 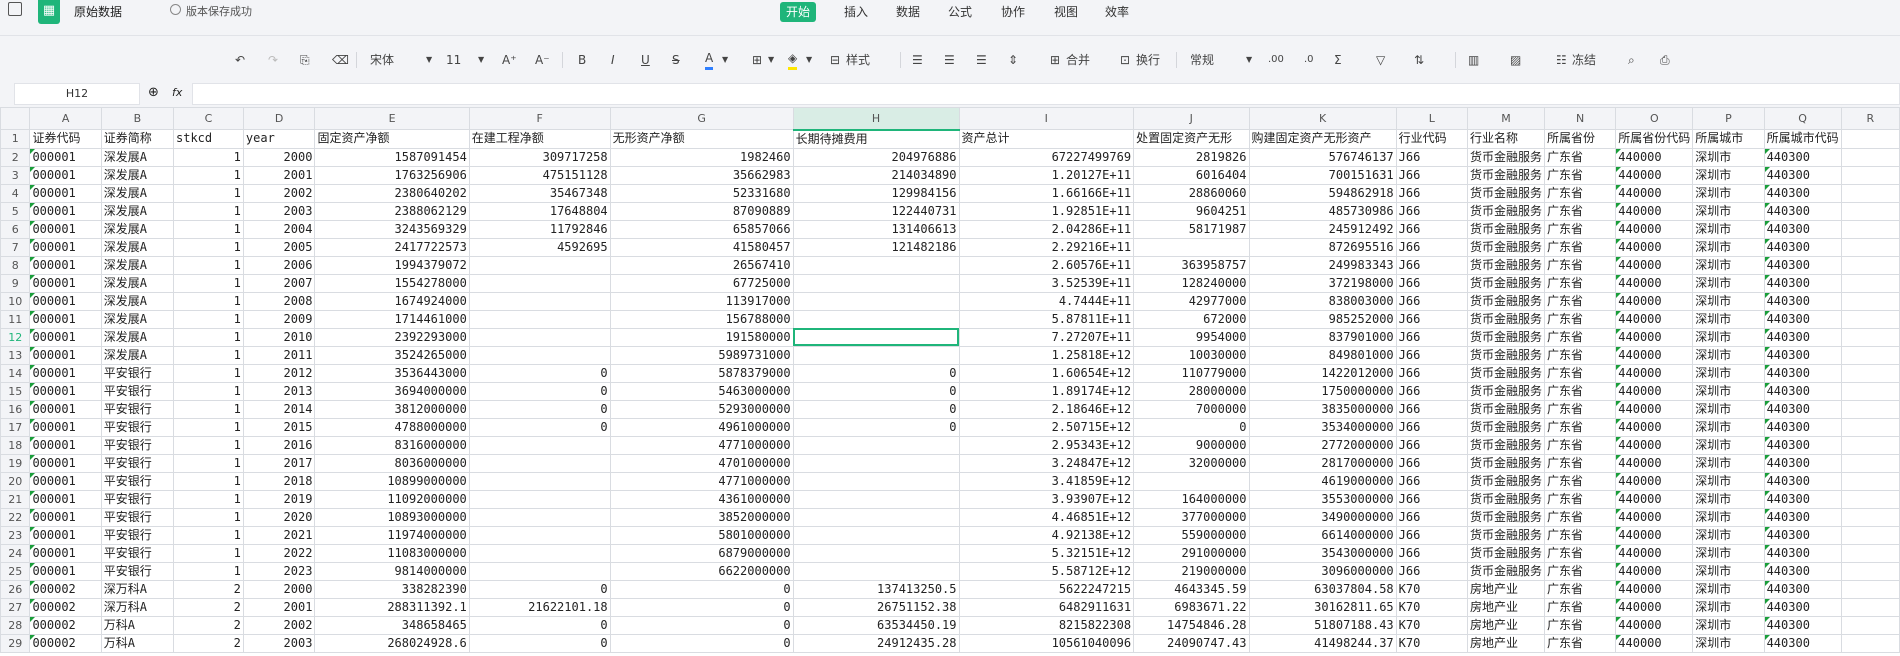 What do you see at coordinates (1191, 427) in the screenshot?
I see `cell-J17: 0` at bounding box center [1191, 427].